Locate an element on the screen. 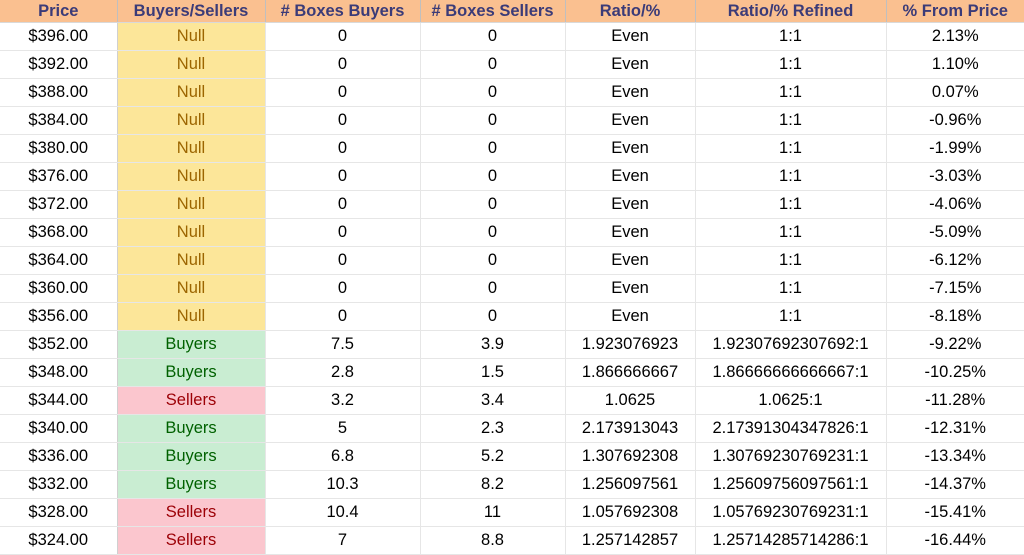 Image resolution: width=1024 pixels, height=555 pixels. table-row: $380.00 Null 0 0 Even 1:1 -1.99% is located at coordinates (512, 148).